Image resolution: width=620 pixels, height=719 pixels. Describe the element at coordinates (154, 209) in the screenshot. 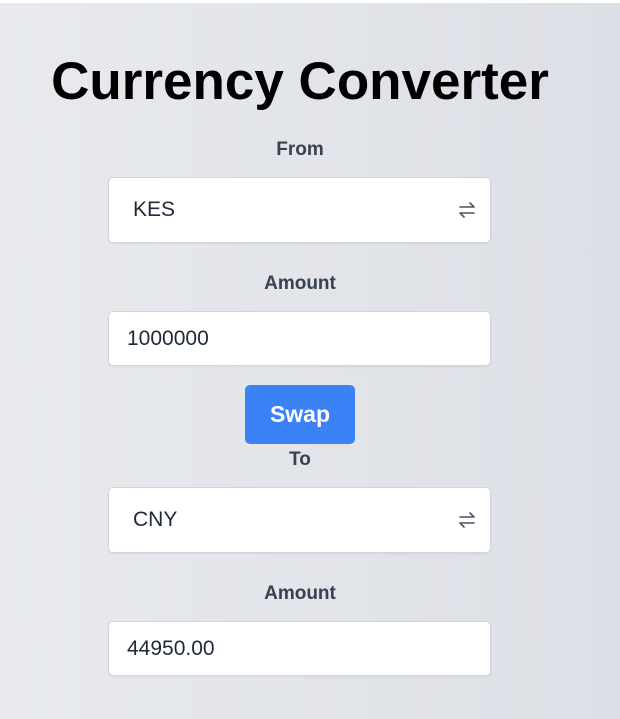

I see `from-currency-value: KES` at that location.